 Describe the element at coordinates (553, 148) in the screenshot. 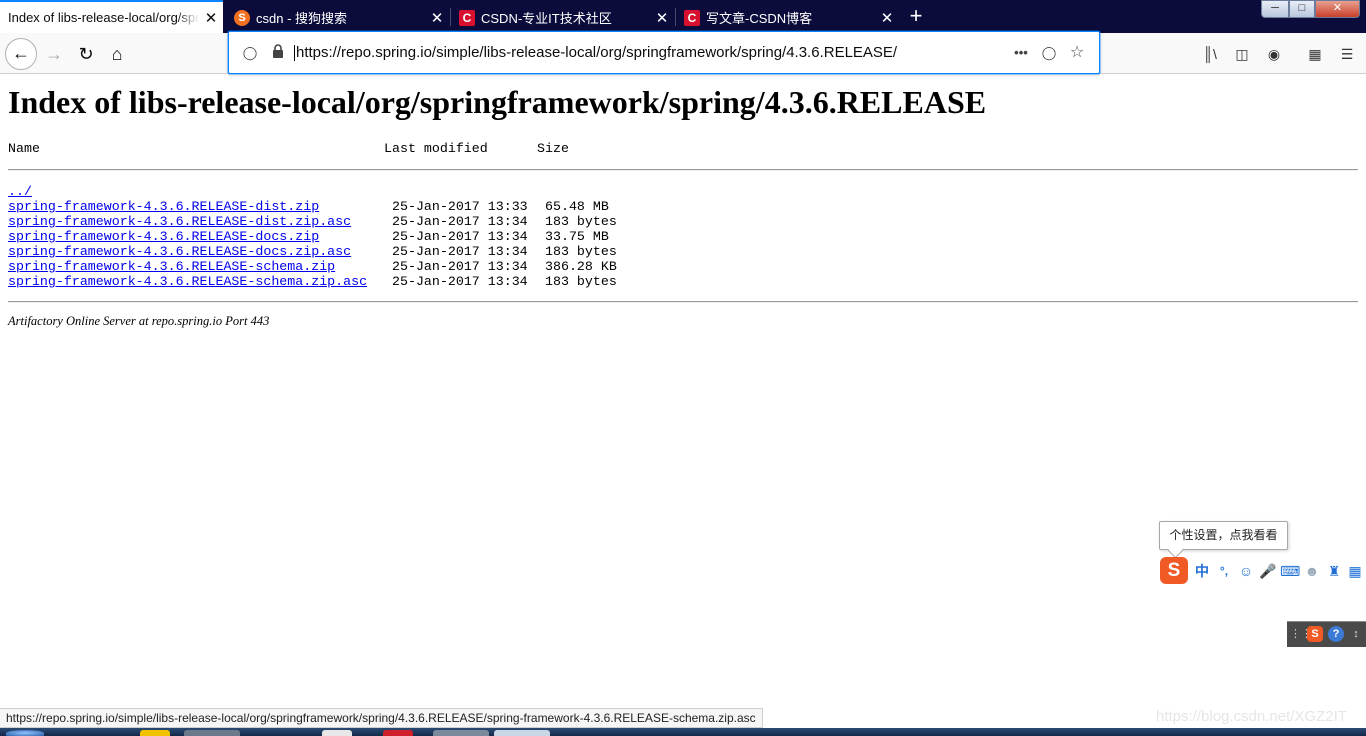

I see `column-header-size: Size` at that location.